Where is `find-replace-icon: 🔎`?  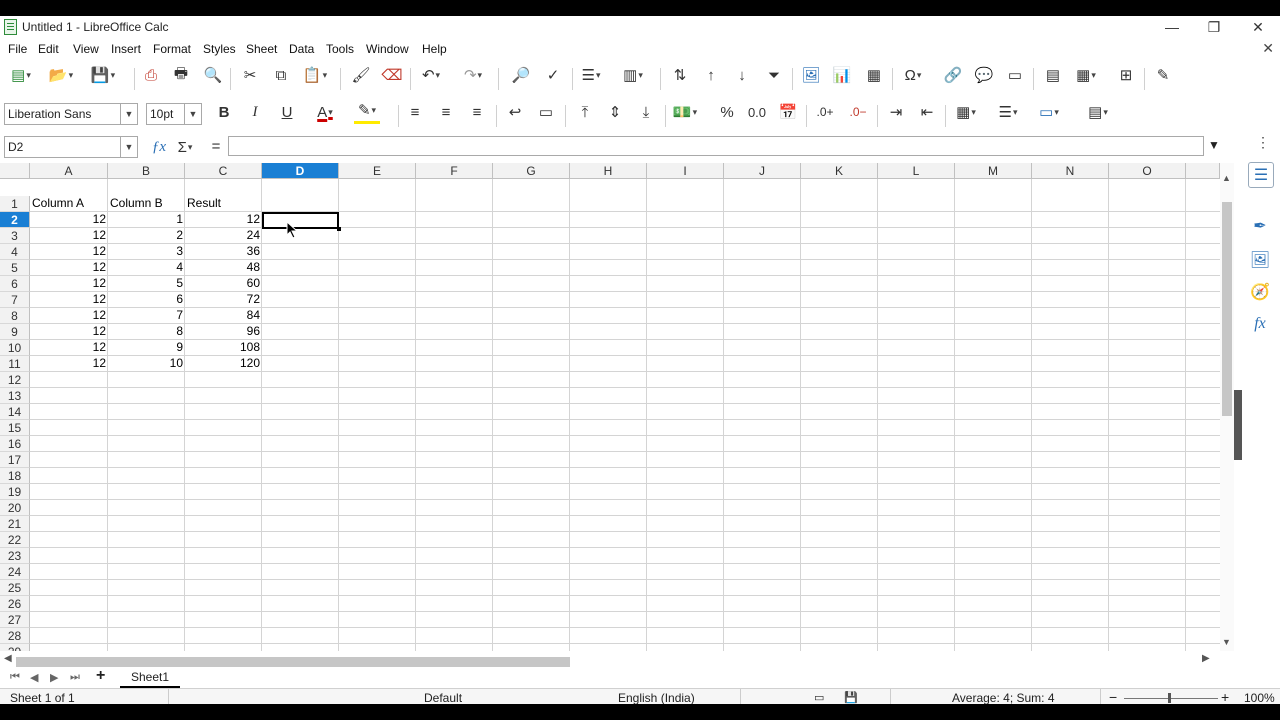 find-replace-icon: 🔎 is located at coordinates (521, 75).